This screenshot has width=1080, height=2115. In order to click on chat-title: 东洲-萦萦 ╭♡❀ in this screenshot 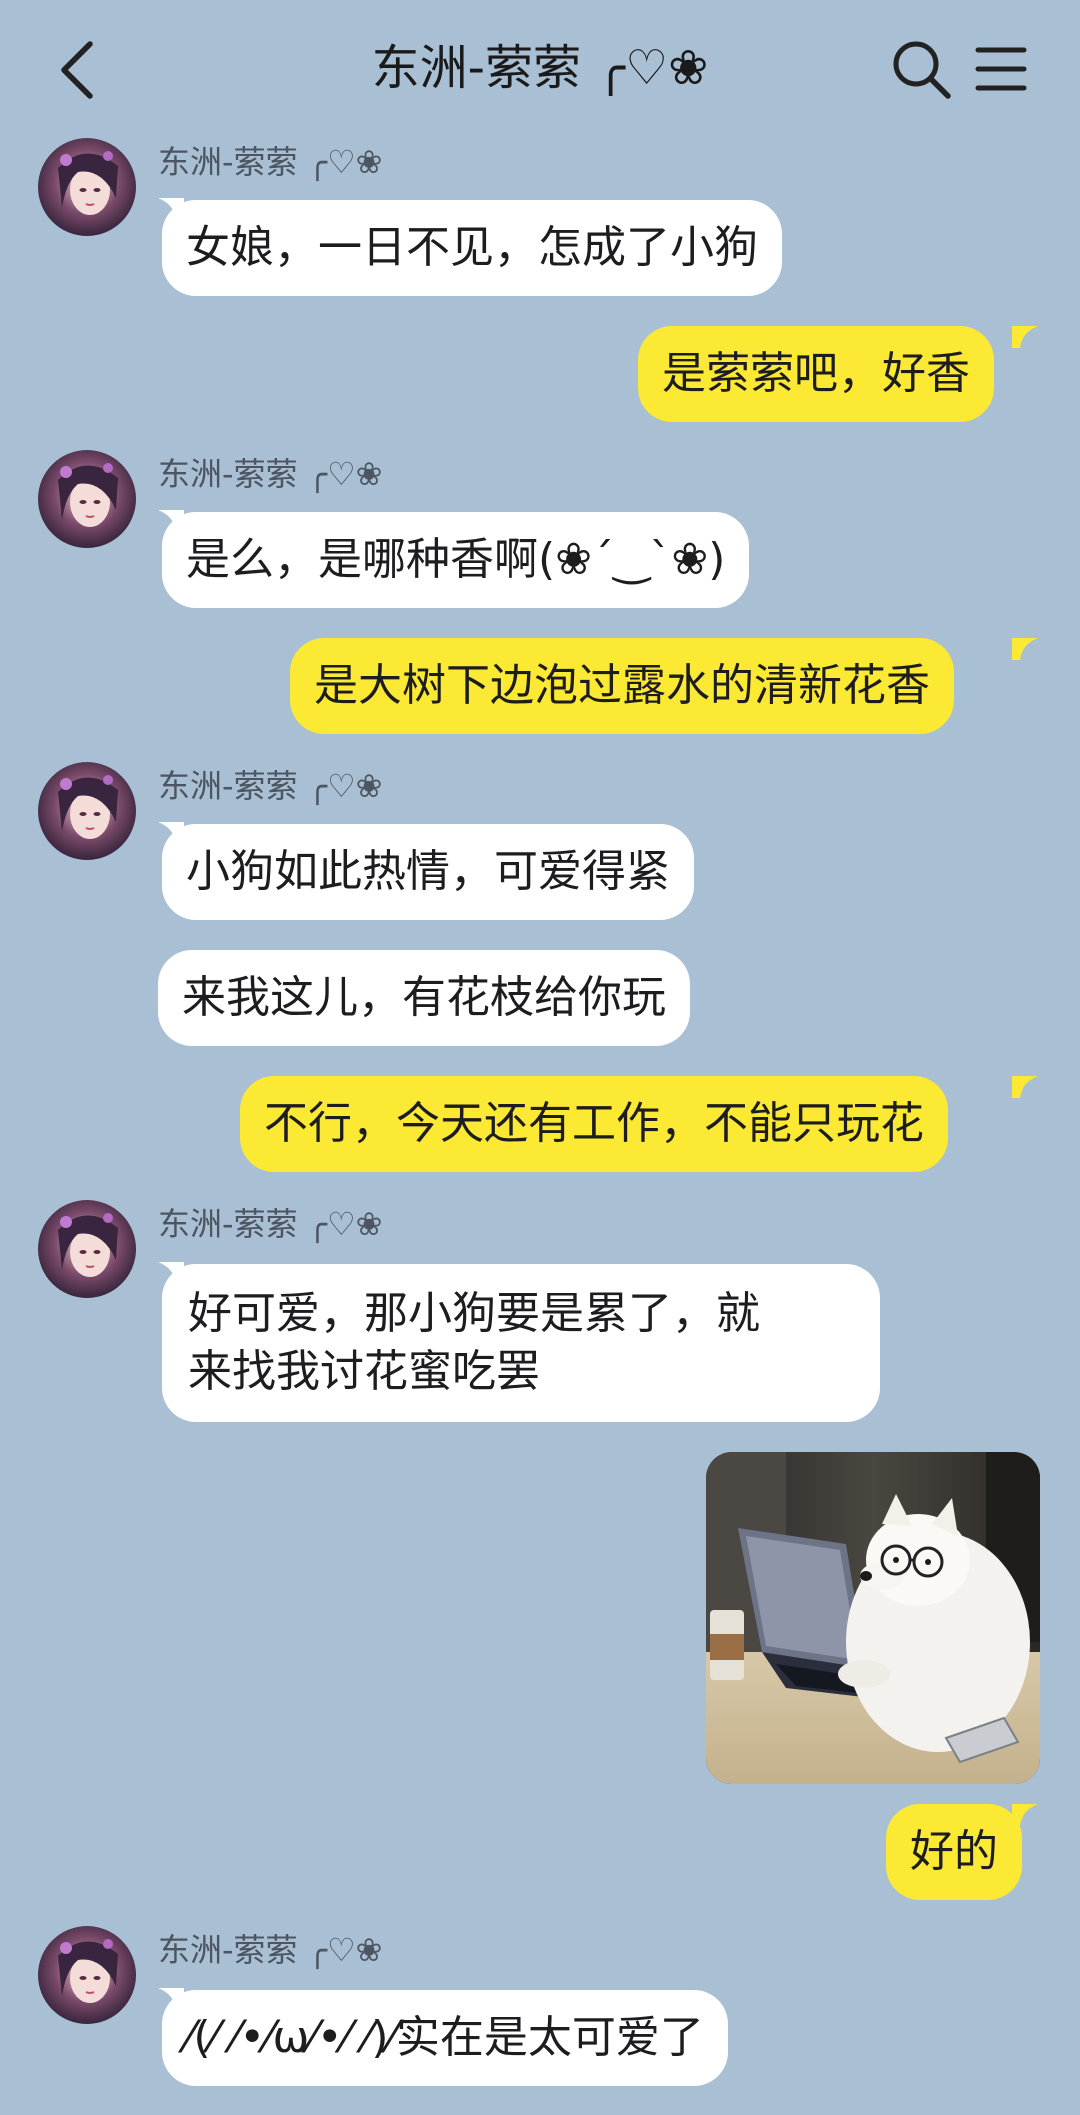, I will do `click(540, 68)`.